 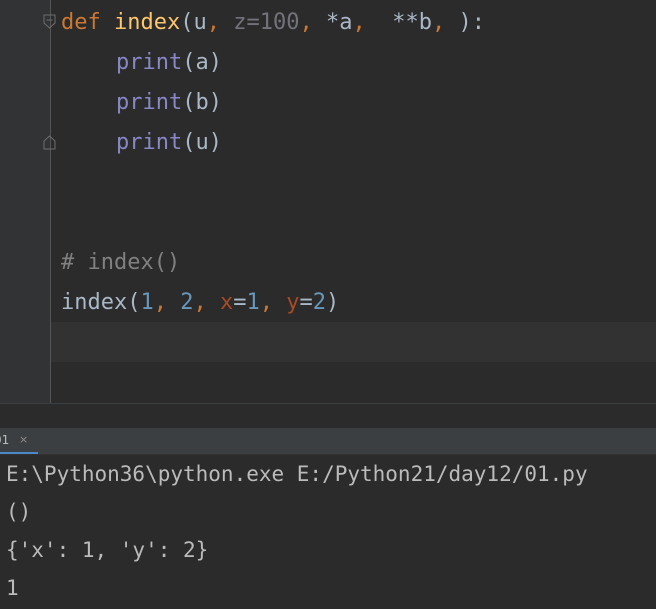 What do you see at coordinates (147, 302) in the screenshot?
I see `arg-1: 1` at bounding box center [147, 302].